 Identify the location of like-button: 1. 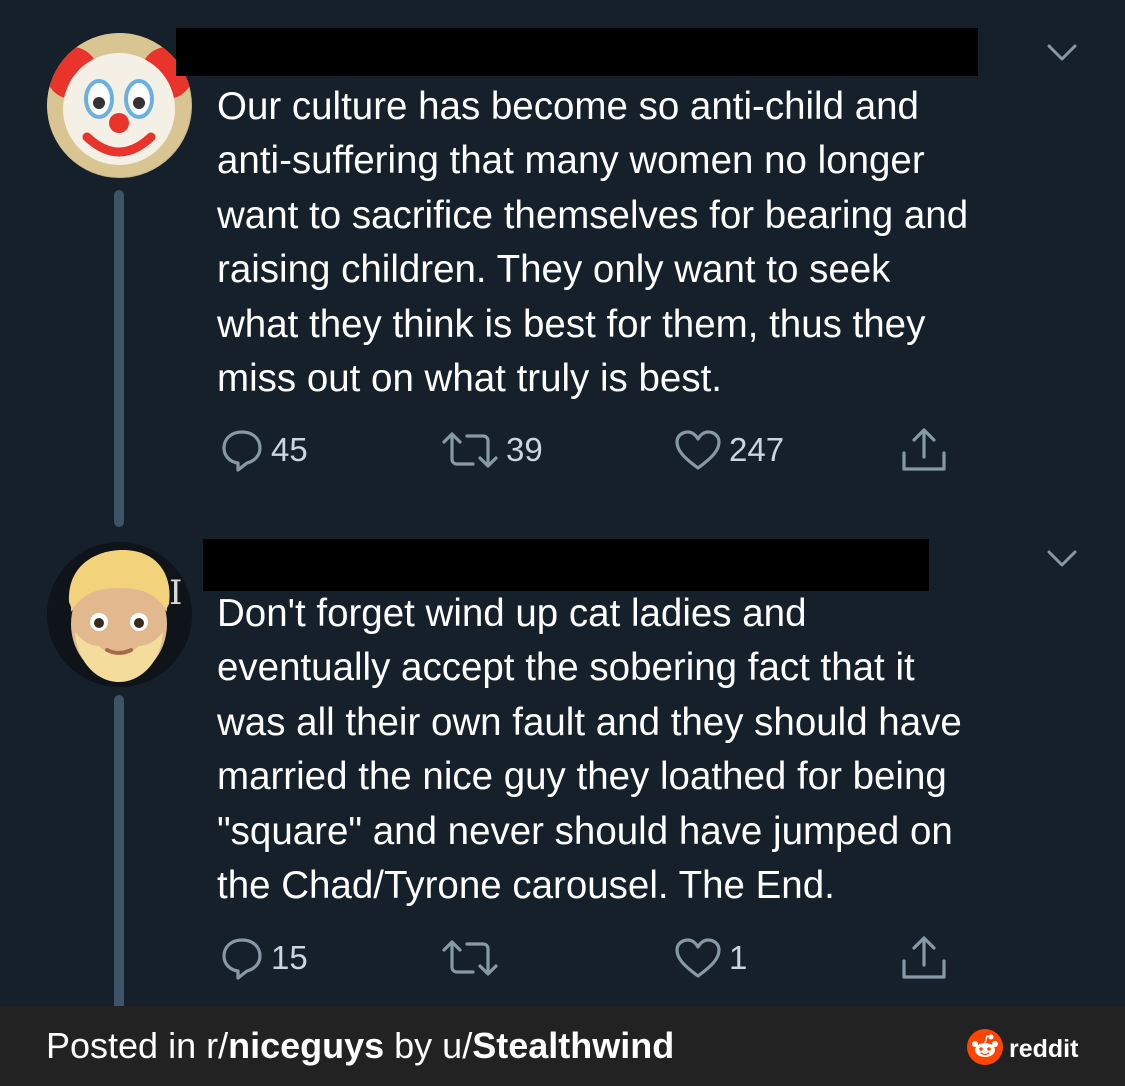
(710, 958).